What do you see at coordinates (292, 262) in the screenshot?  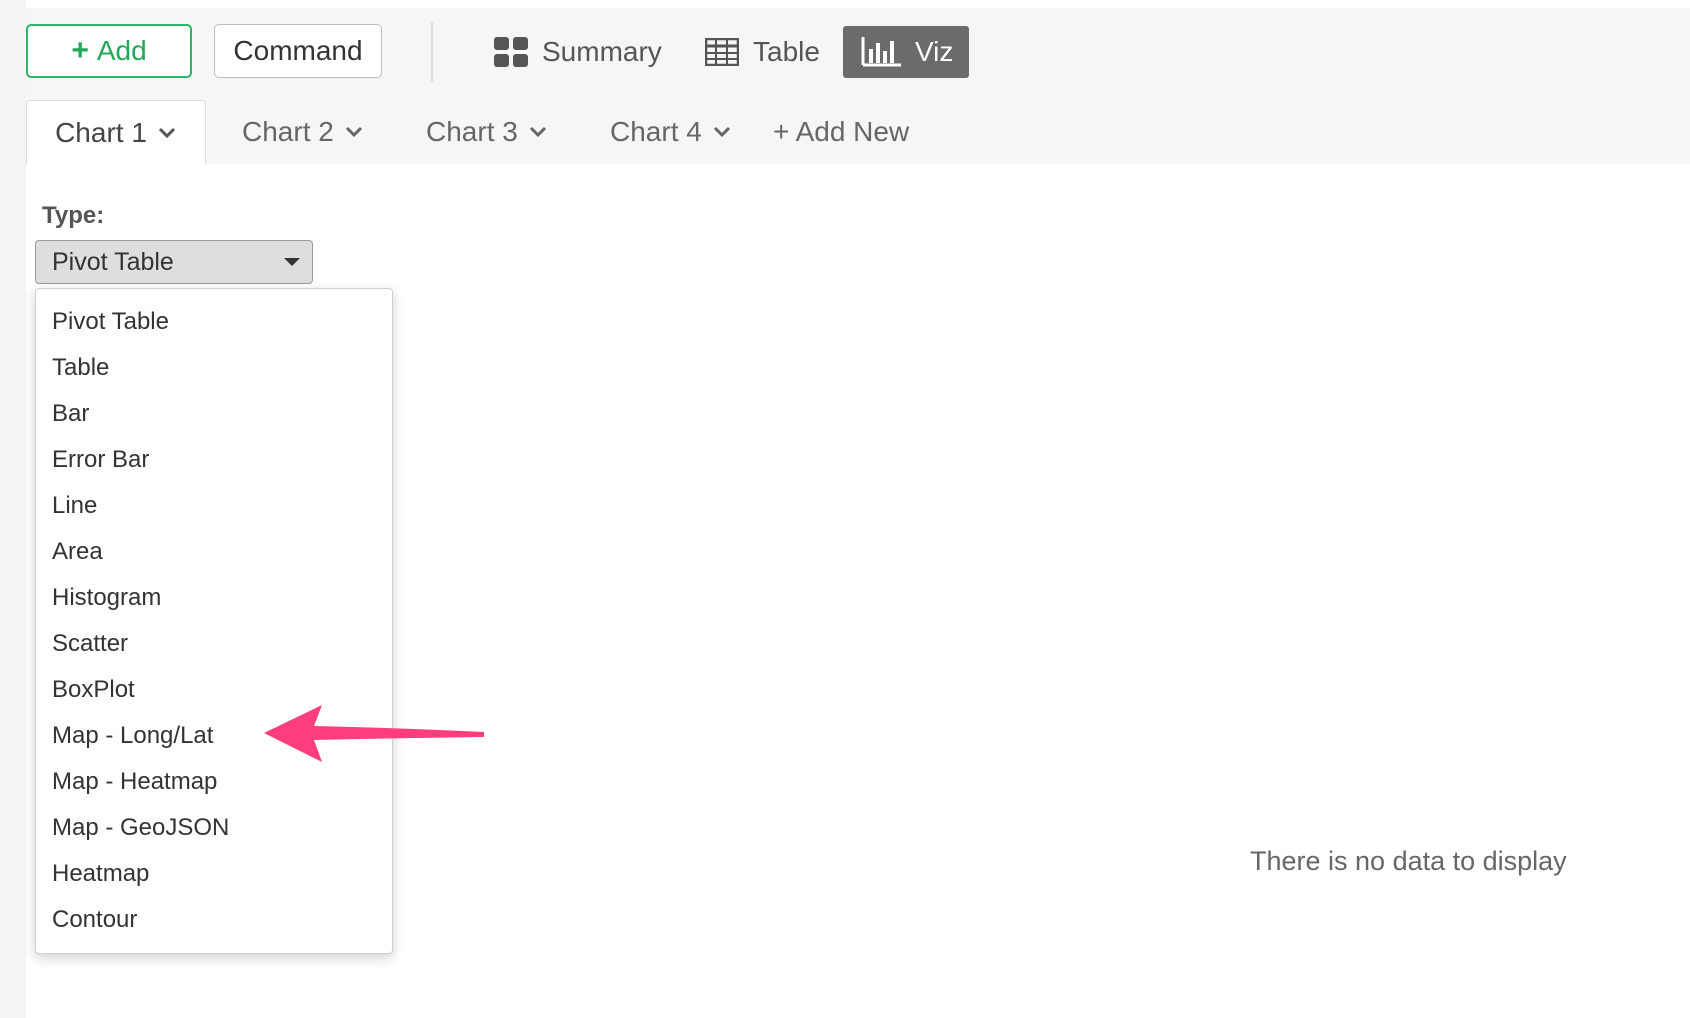 I see `caret-down-icon` at bounding box center [292, 262].